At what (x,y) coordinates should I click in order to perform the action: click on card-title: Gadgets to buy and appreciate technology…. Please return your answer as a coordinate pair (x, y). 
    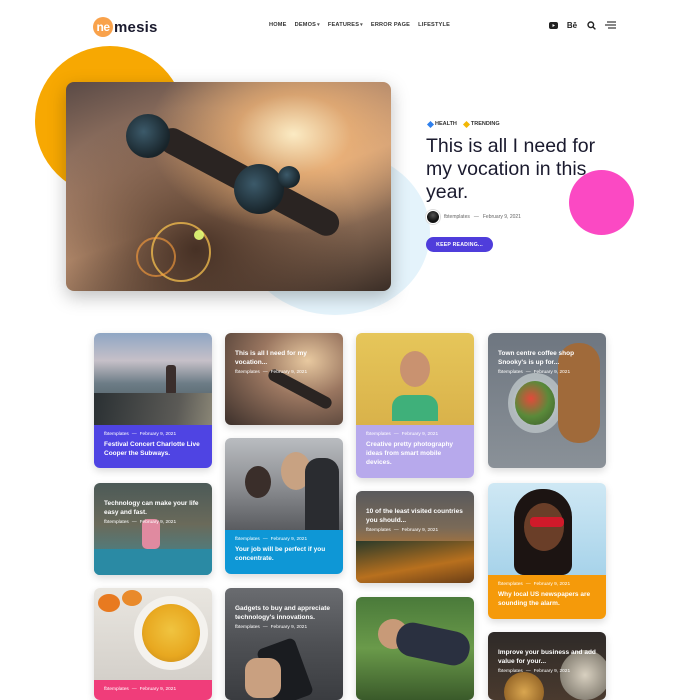
    Looking at the image, I should click on (284, 613).